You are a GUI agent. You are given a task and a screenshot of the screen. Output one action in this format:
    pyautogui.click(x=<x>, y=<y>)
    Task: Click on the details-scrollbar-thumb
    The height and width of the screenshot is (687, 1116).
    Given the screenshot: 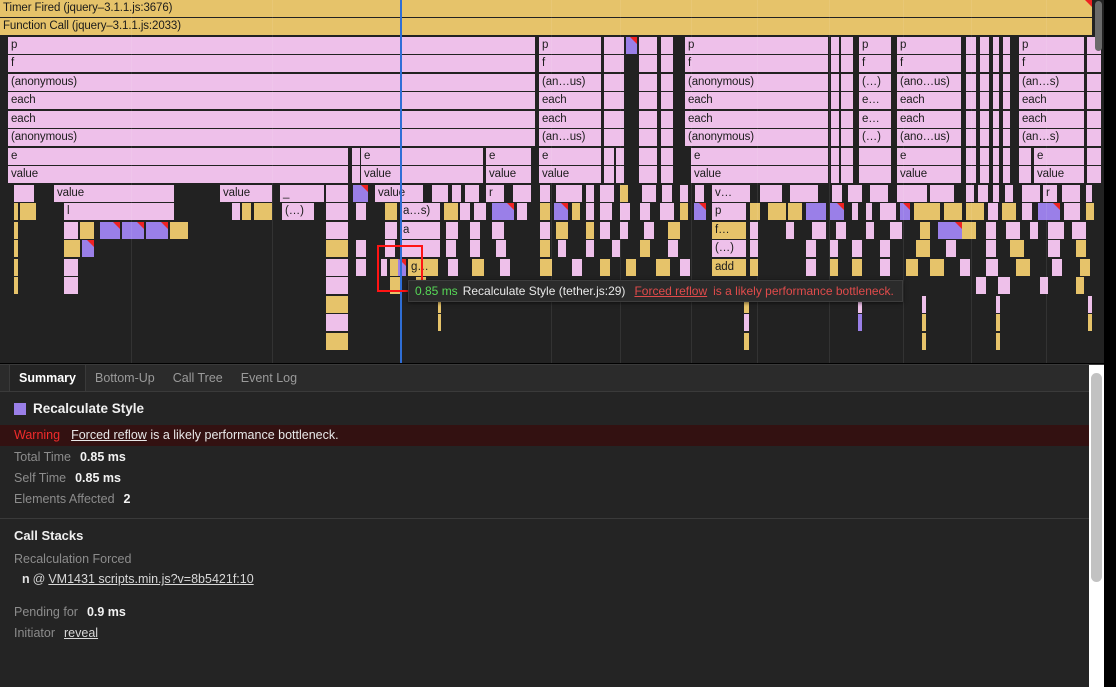 What is the action you would take?
    pyautogui.click(x=1096, y=477)
    